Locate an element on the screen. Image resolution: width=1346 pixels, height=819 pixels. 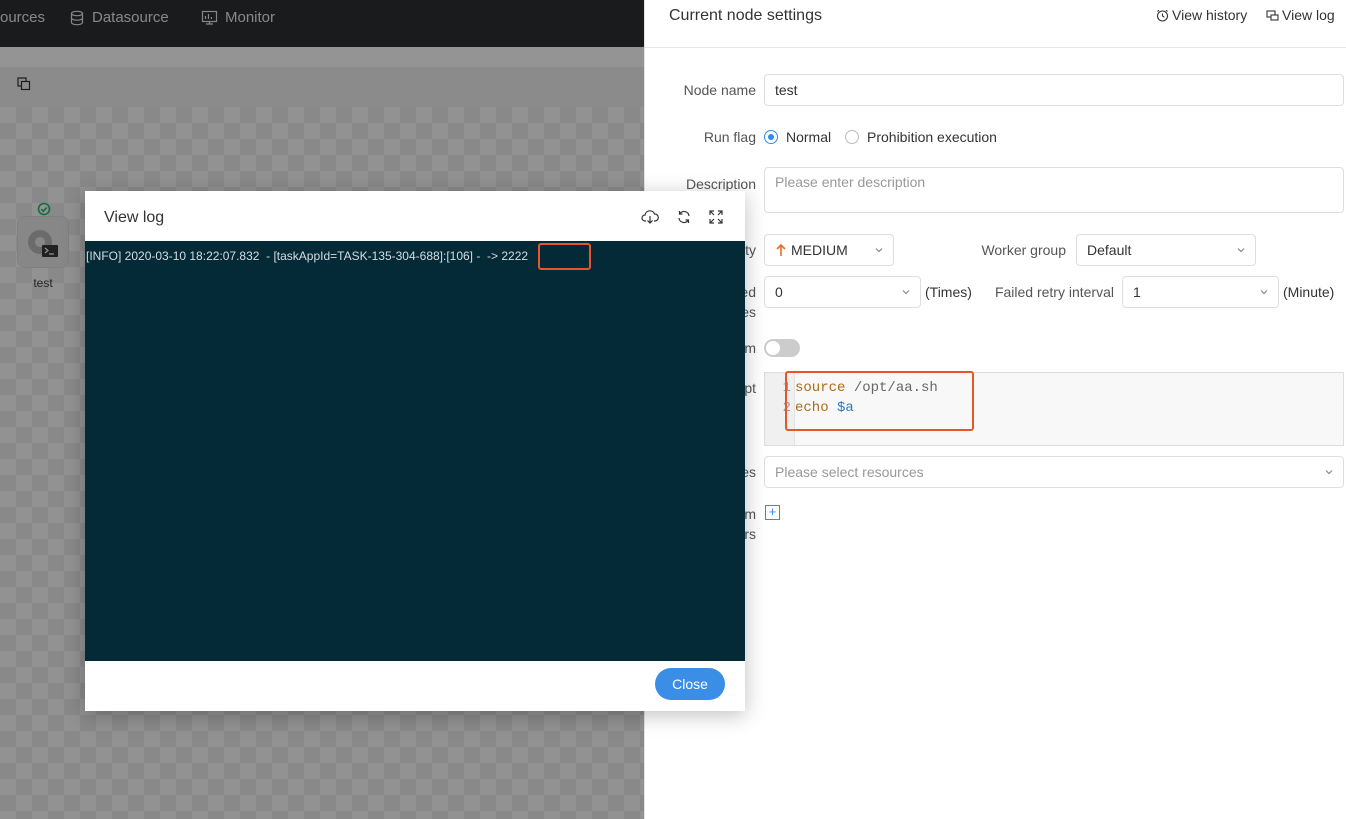
worker-group-select: Default is located at coordinates (1166, 250).